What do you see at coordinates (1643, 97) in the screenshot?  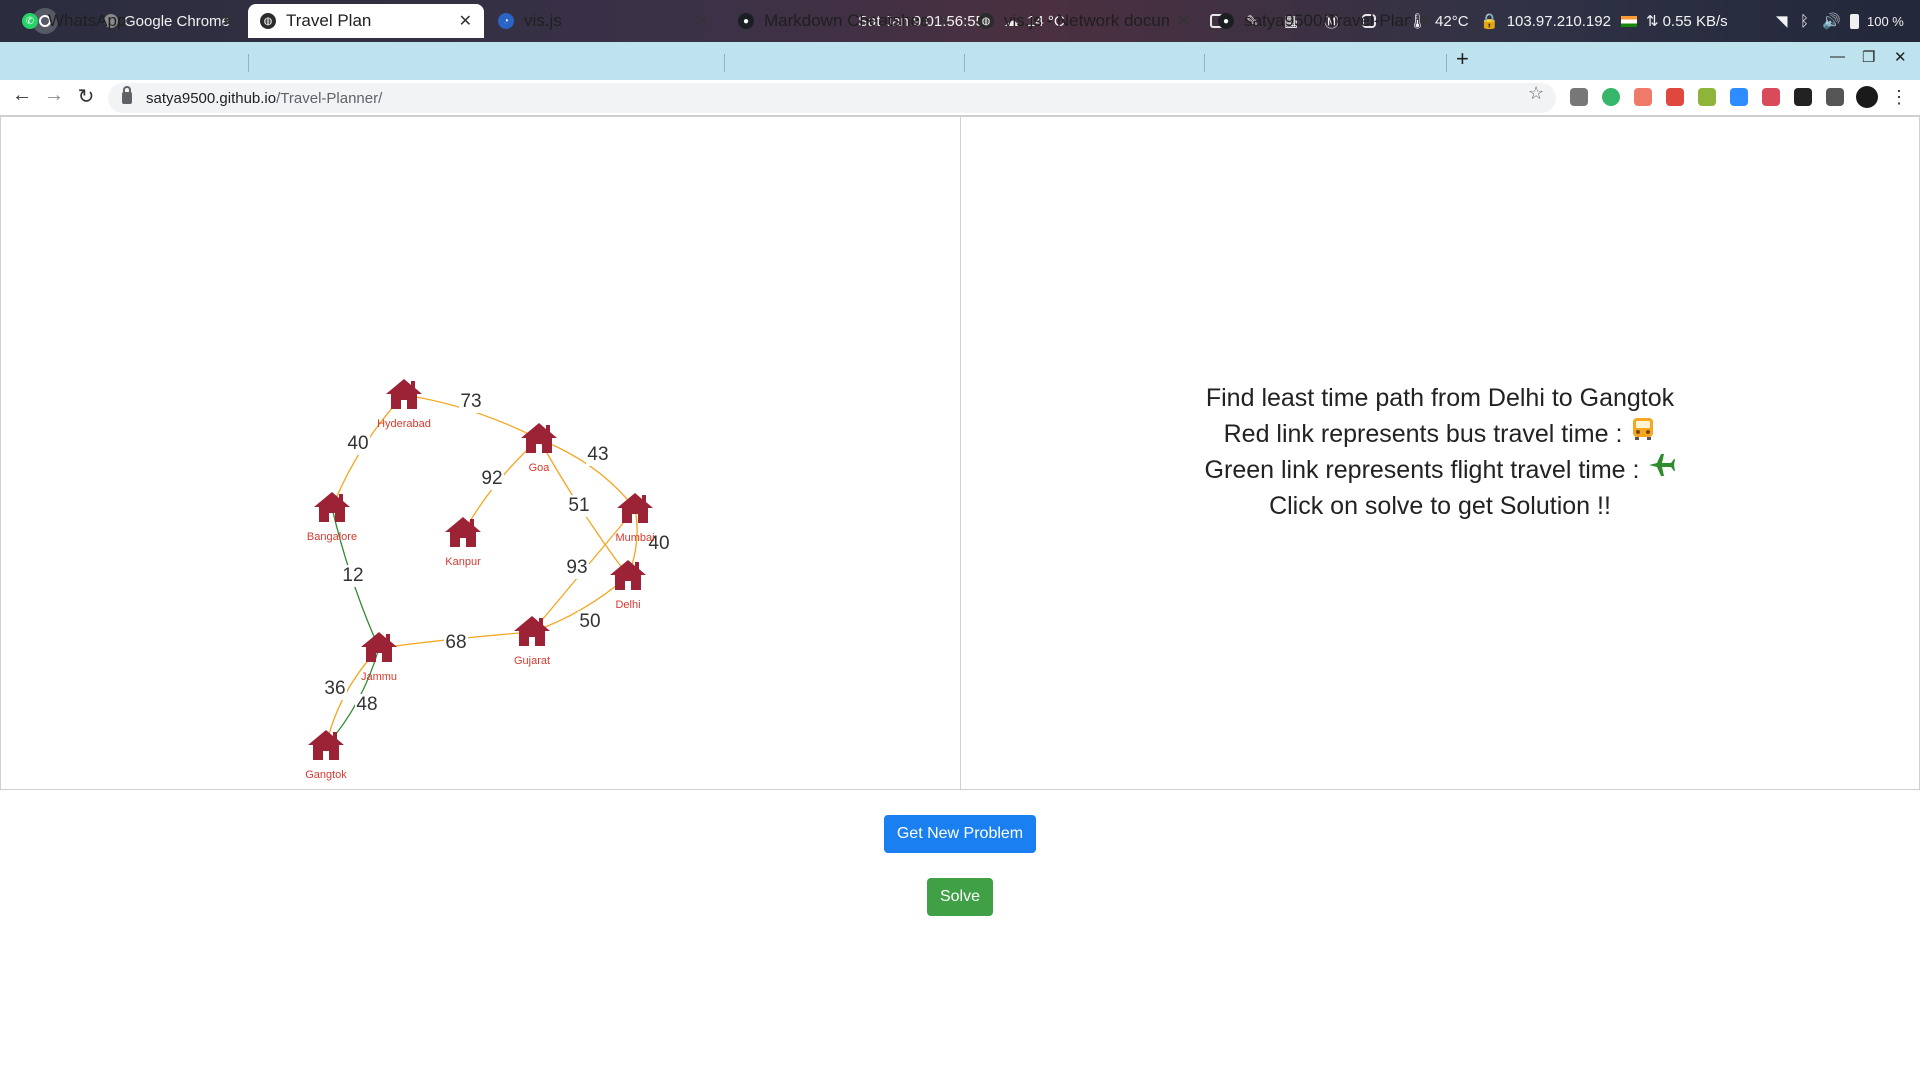 I see `extension-arrow-icon` at bounding box center [1643, 97].